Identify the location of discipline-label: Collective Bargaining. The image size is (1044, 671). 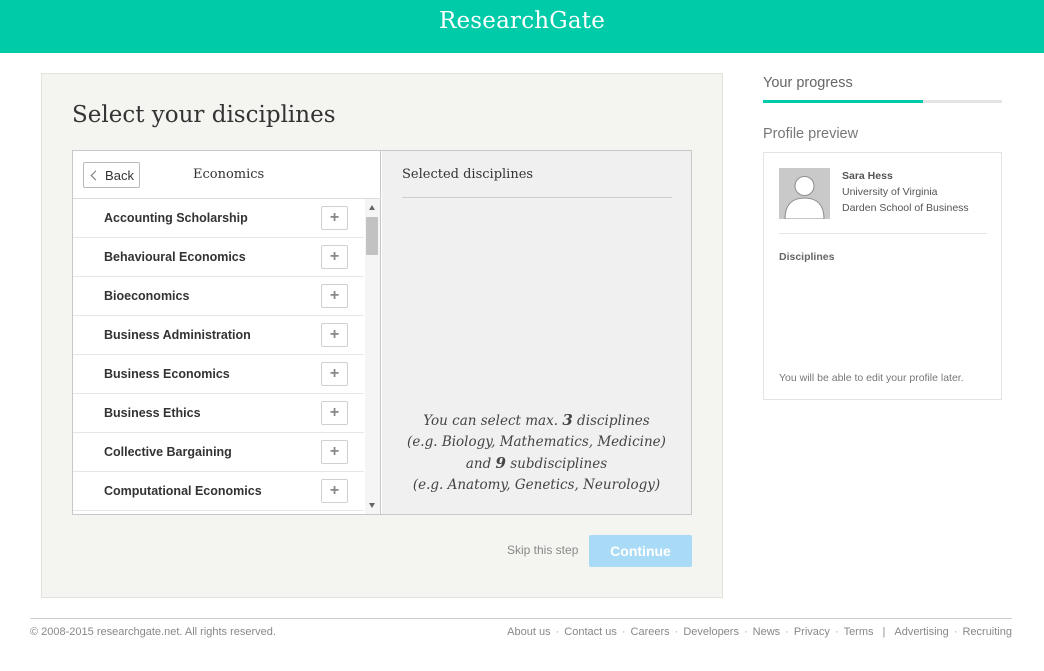
(168, 452).